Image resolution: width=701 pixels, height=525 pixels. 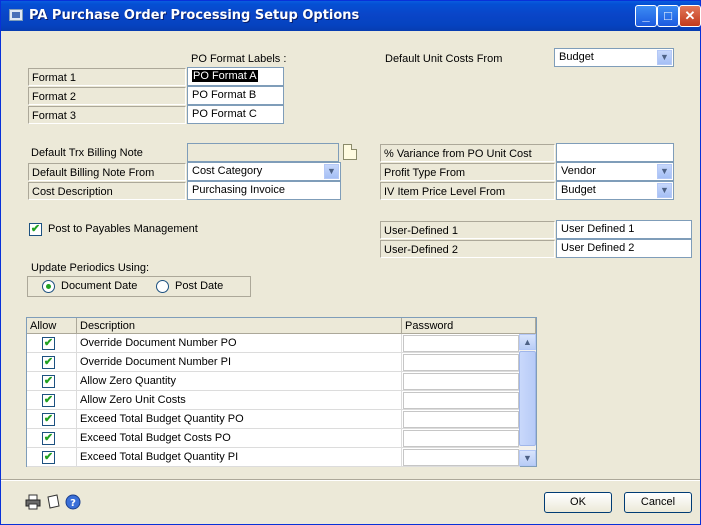 I want to click on format-2-label: Format 2, so click(x=107, y=96).